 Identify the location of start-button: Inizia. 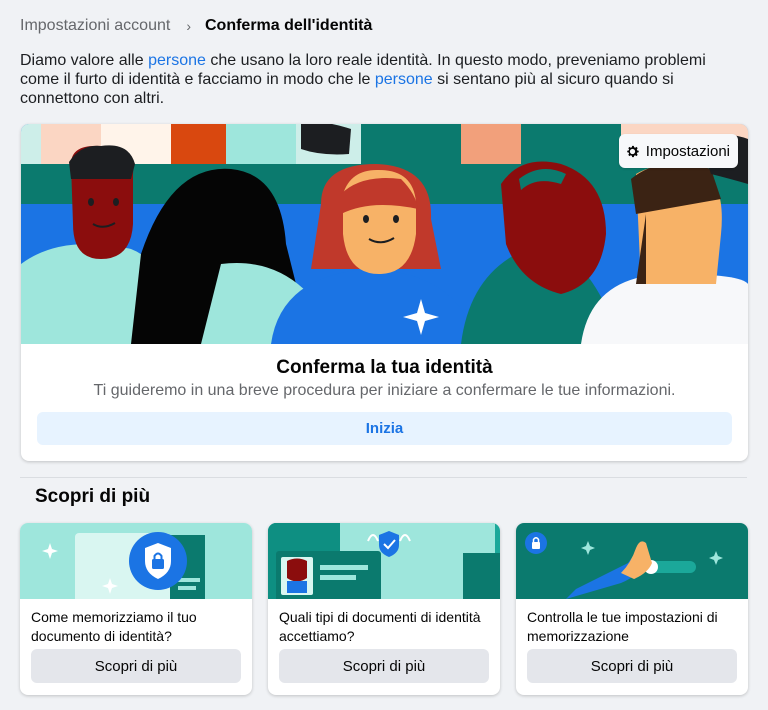
(384, 428).